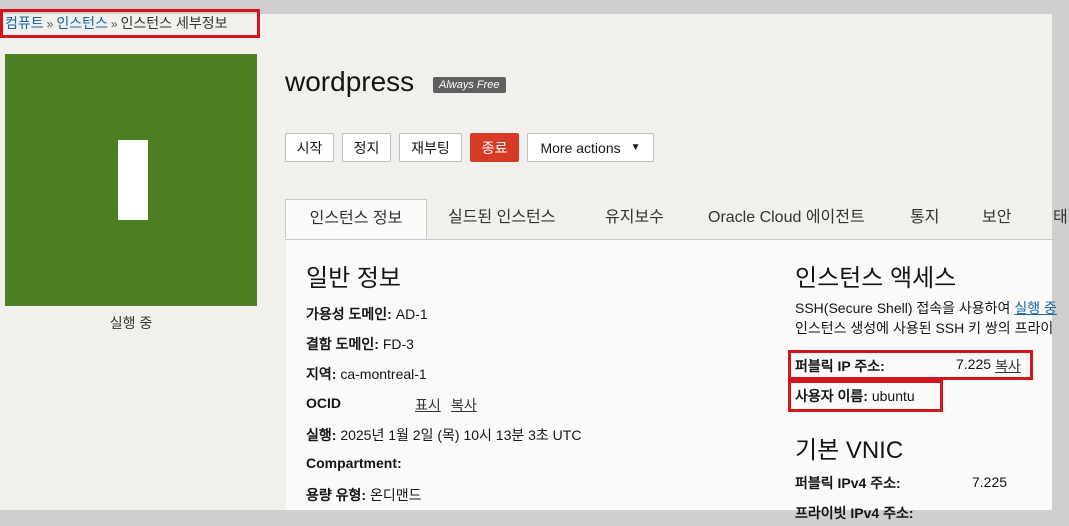  I want to click on tab-security: 보안, so click(996, 219).